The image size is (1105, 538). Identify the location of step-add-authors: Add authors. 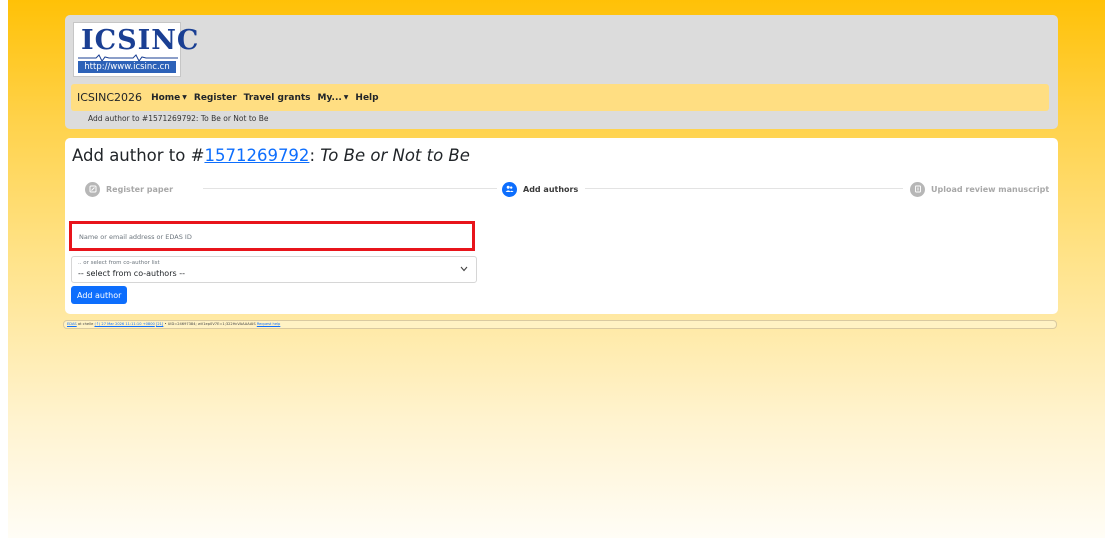
(540, 189).